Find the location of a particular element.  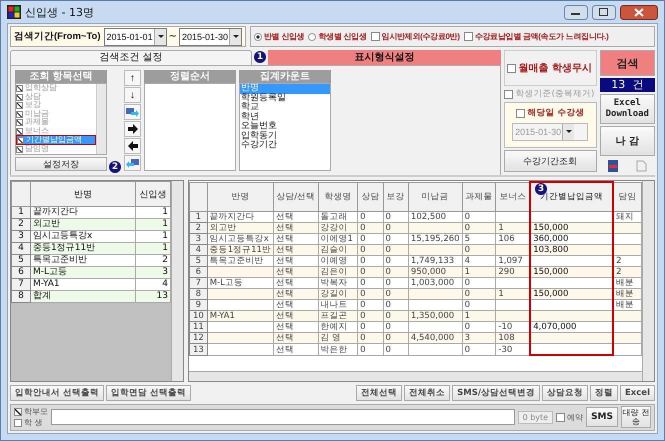

move-right-button is located at coordinates (132, 112).